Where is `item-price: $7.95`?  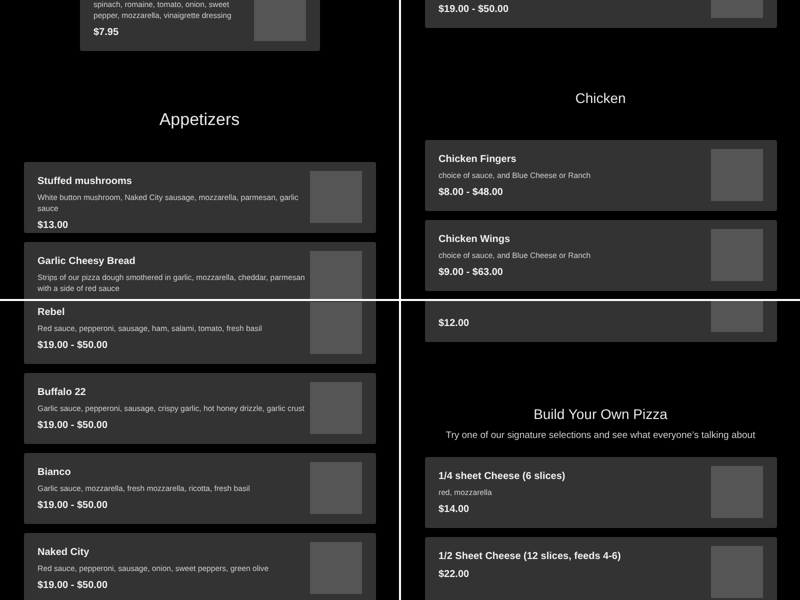 item-price: $7.95 is located at coordinates (107, 32).